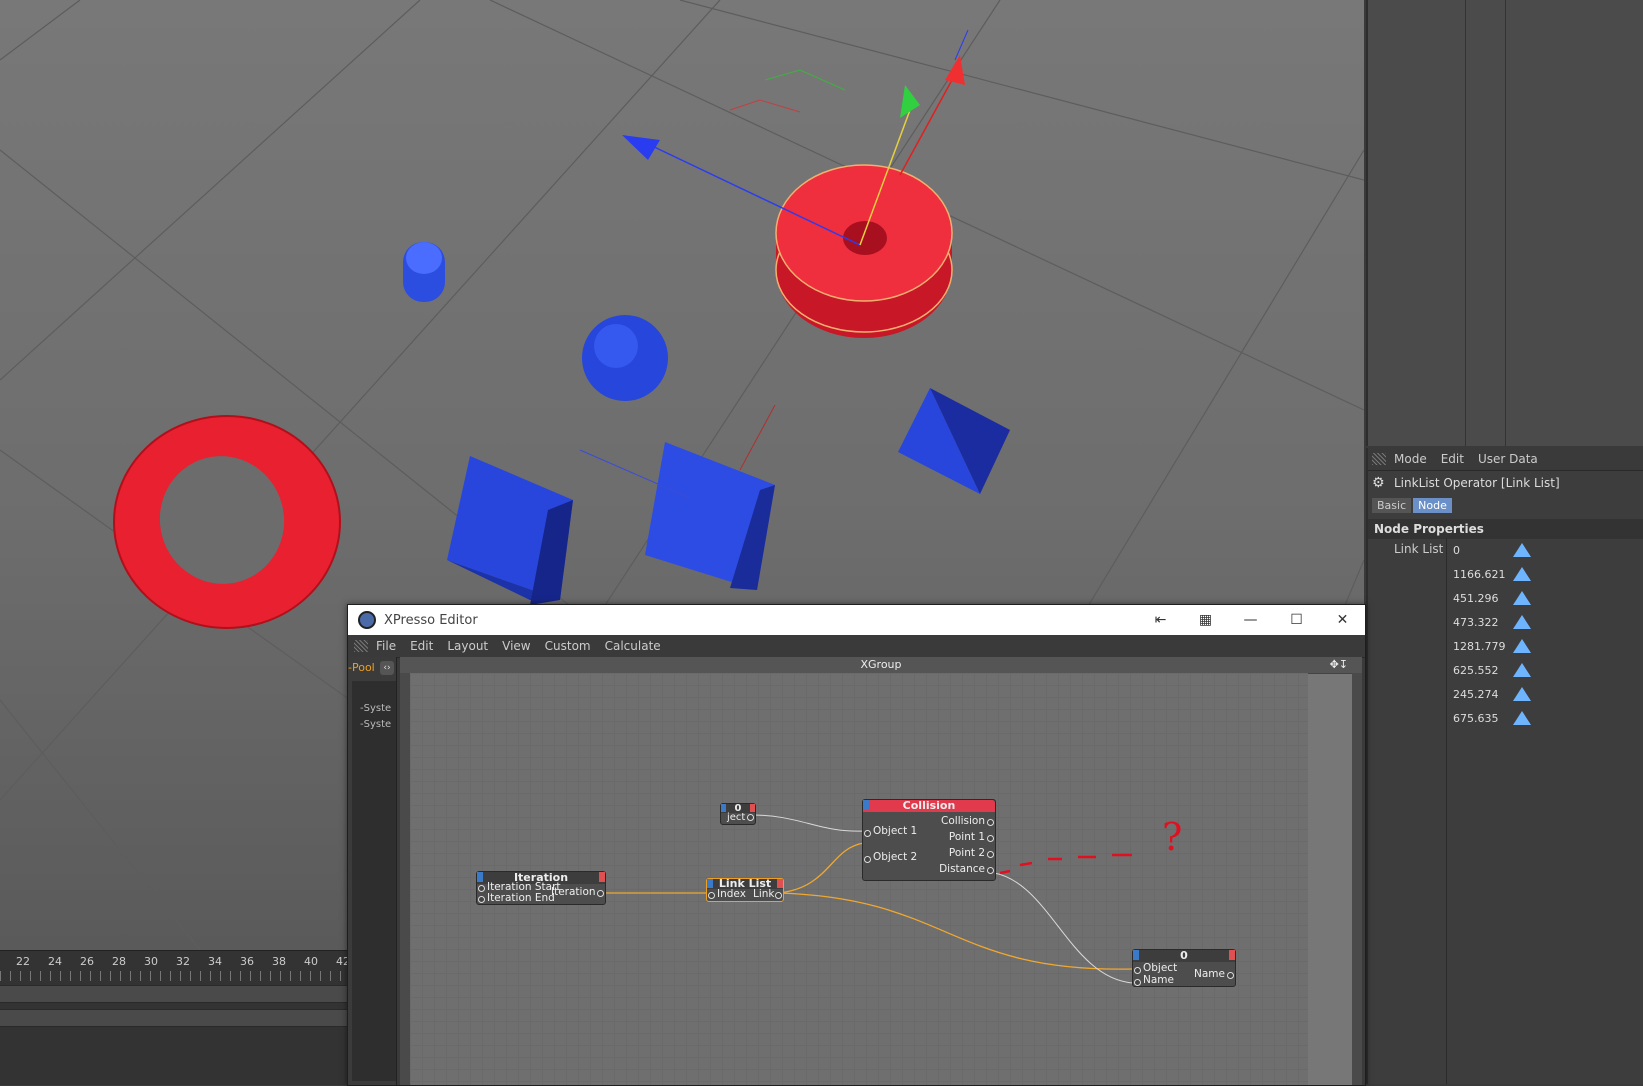 This screenshot has width=1643, height=1086. What do you see at coordinates (1476, 598) in the screenshot?
I see `link-value: 451.296` at bounding box center [1476, 598].